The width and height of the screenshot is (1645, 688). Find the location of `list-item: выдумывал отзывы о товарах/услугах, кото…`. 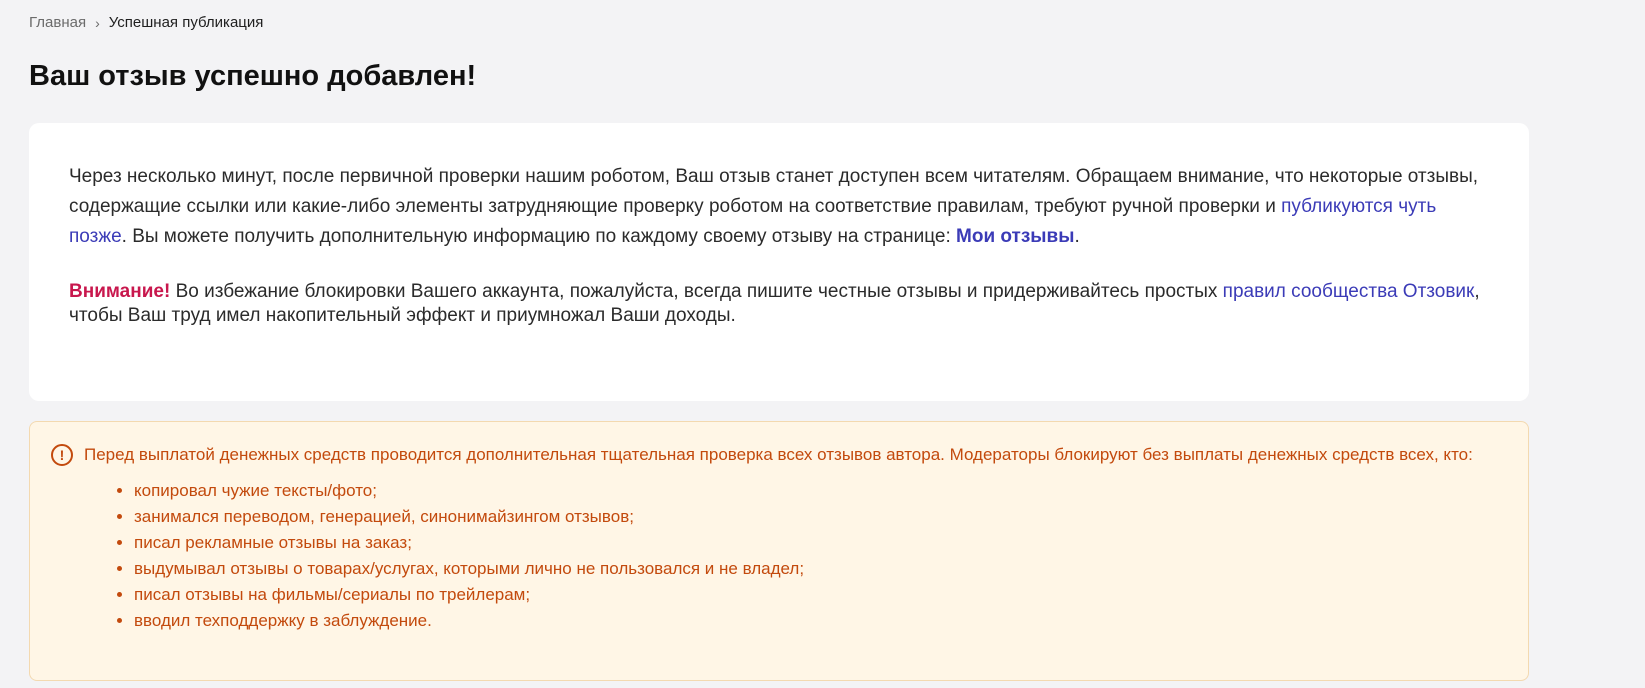

list-item: выдумывал отзывы о товарах/услугах, кото… is located at coordinates (811, 569).